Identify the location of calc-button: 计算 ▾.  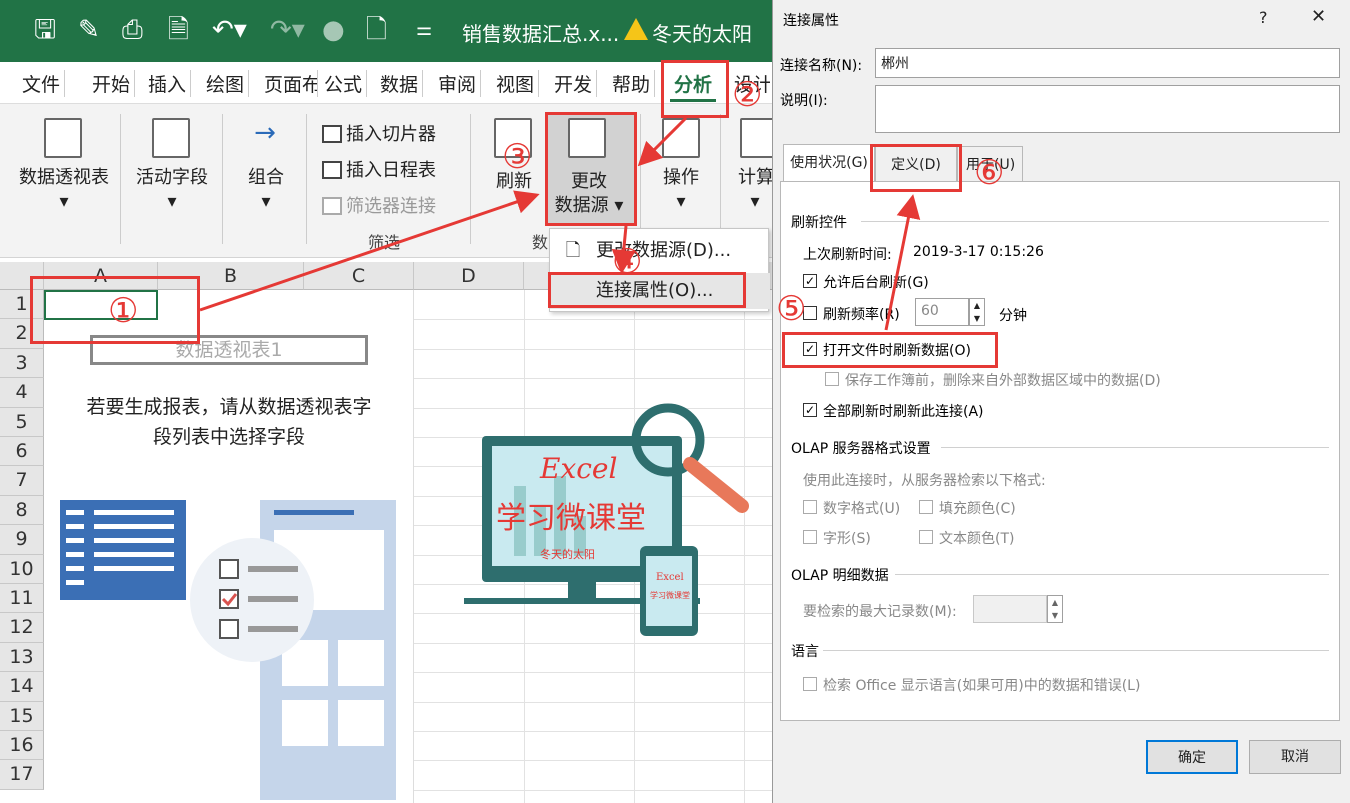
(755, 190).